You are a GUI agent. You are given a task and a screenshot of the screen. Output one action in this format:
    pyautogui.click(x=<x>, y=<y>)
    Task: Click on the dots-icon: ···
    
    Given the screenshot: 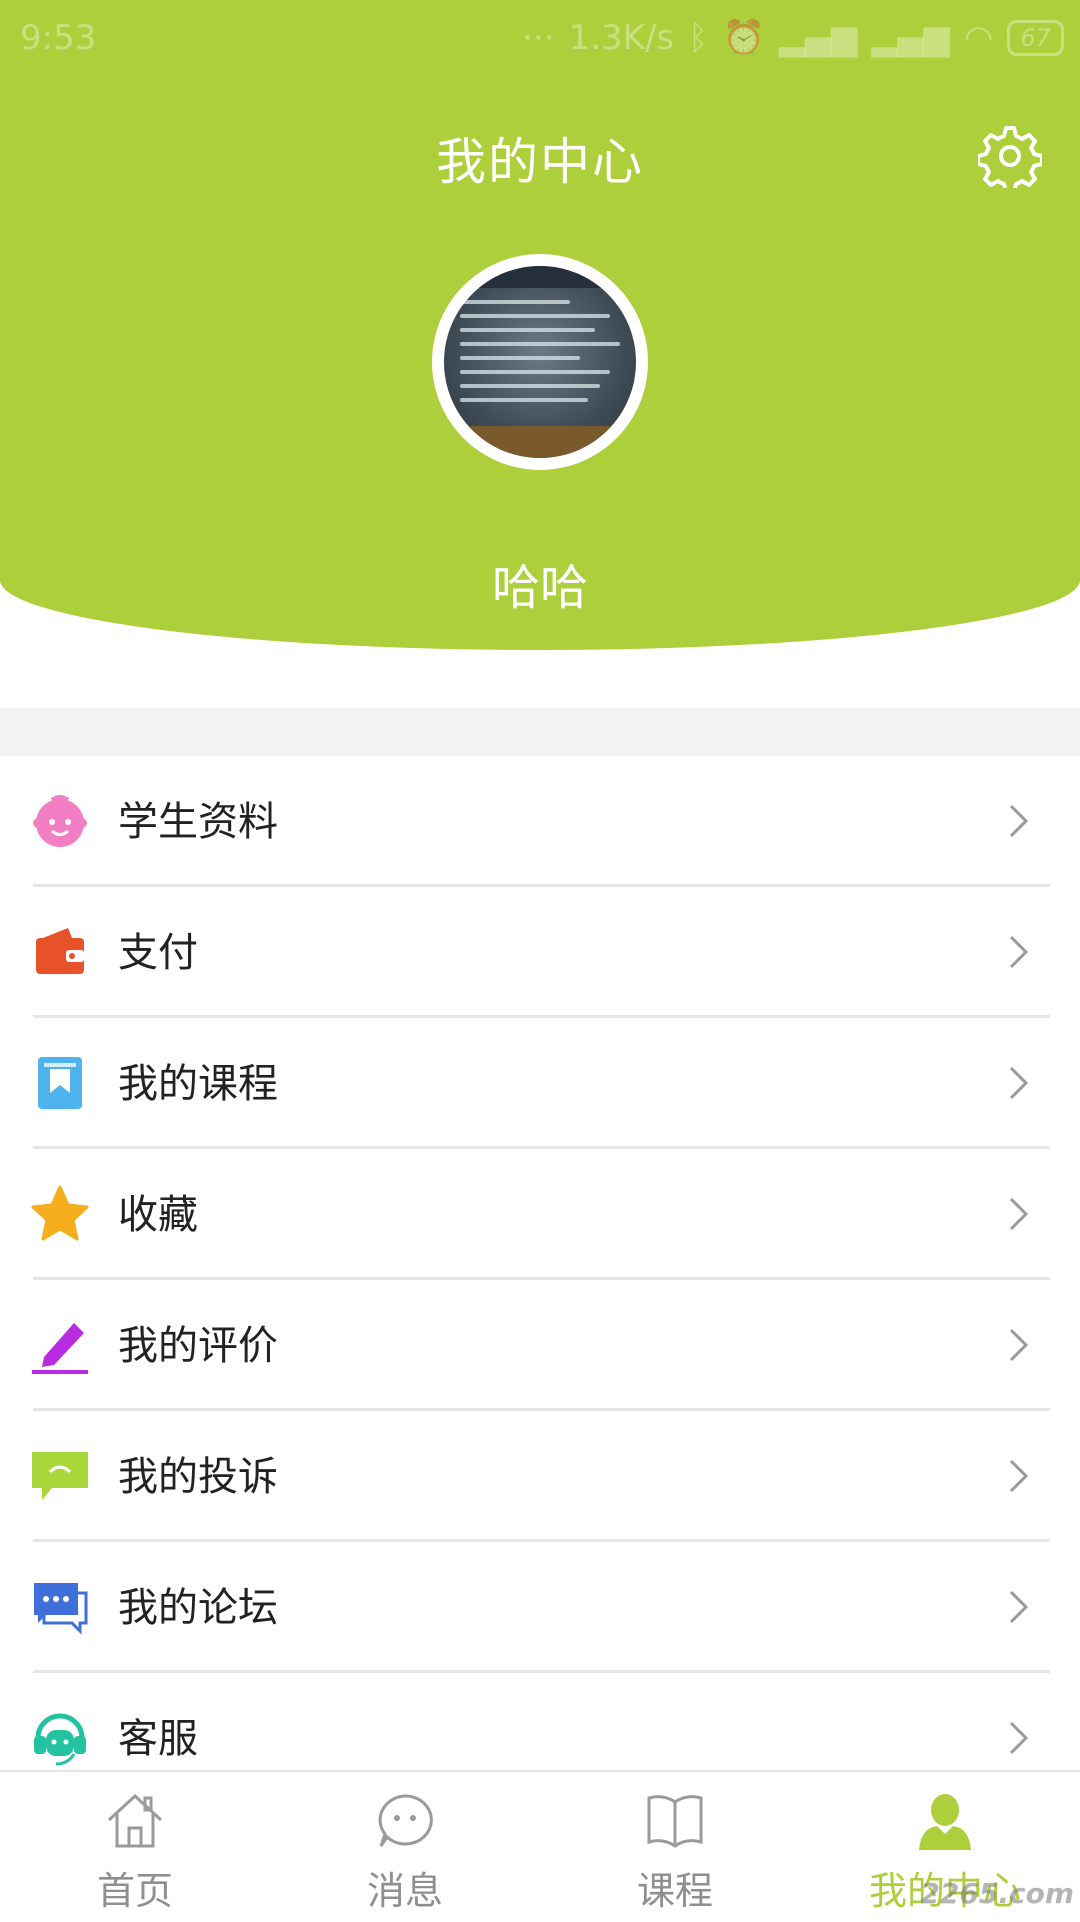 What is the action you would take?
    pyautogui.click(x=538, y=38)
    